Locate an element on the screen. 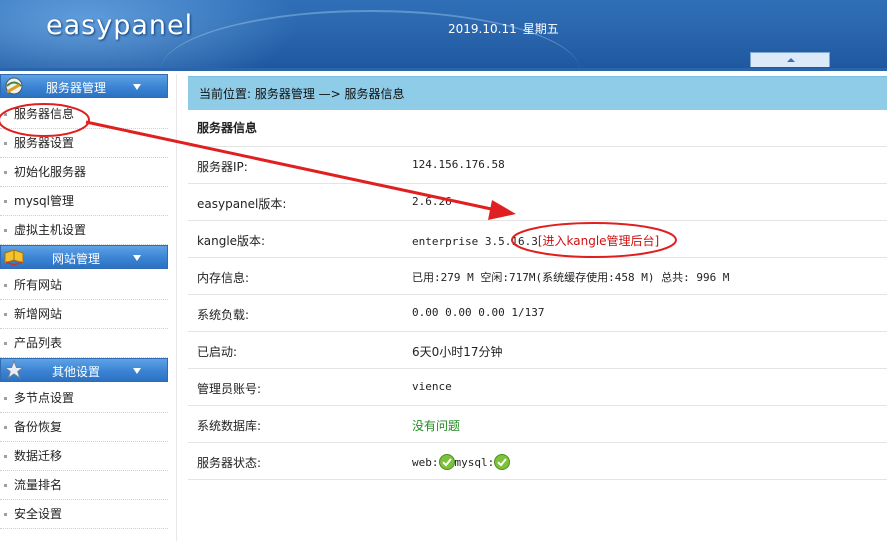 The width and height of the screenshot is (887, 541). sidebar-item-label: 备份恢复 is located at coordinates (38, 427).